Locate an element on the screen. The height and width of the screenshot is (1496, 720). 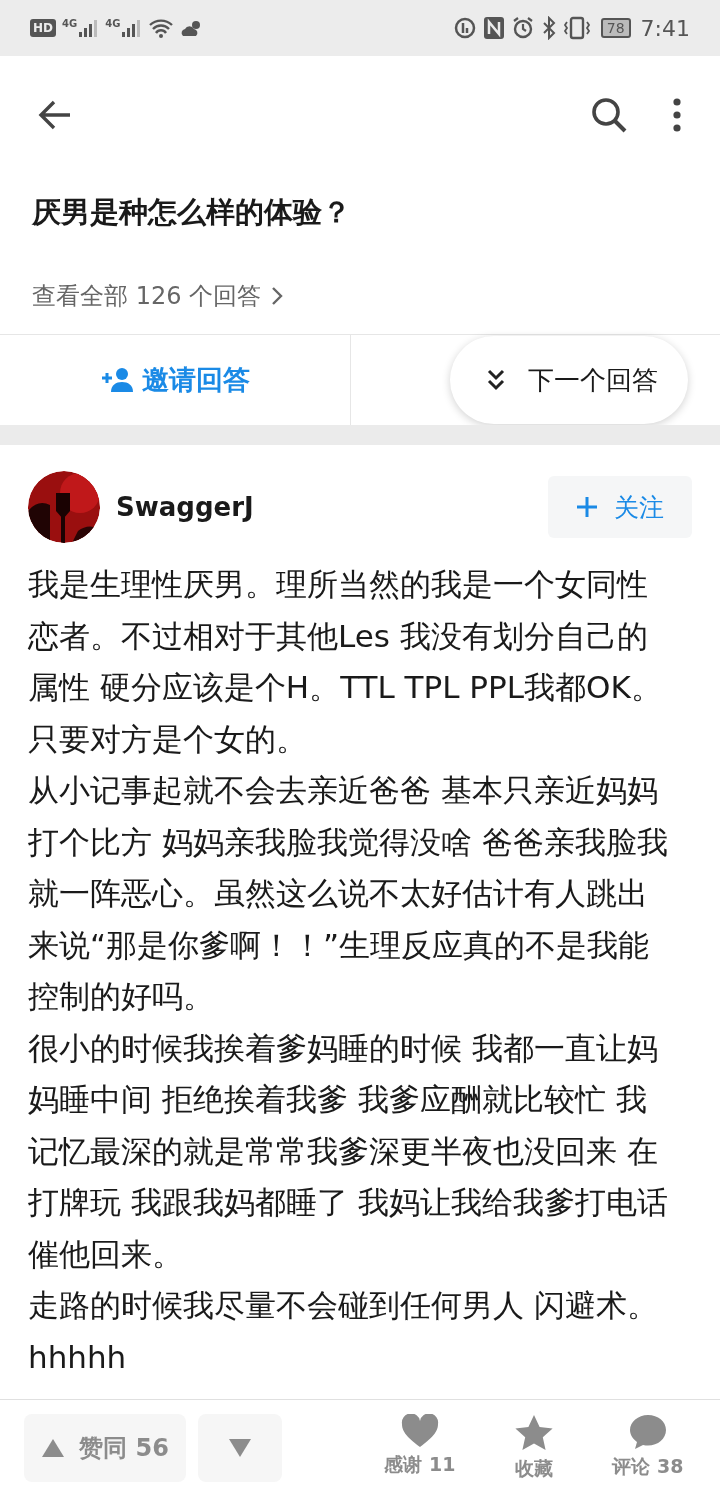
bluetooth-icon is located at coordinates (548, 28).